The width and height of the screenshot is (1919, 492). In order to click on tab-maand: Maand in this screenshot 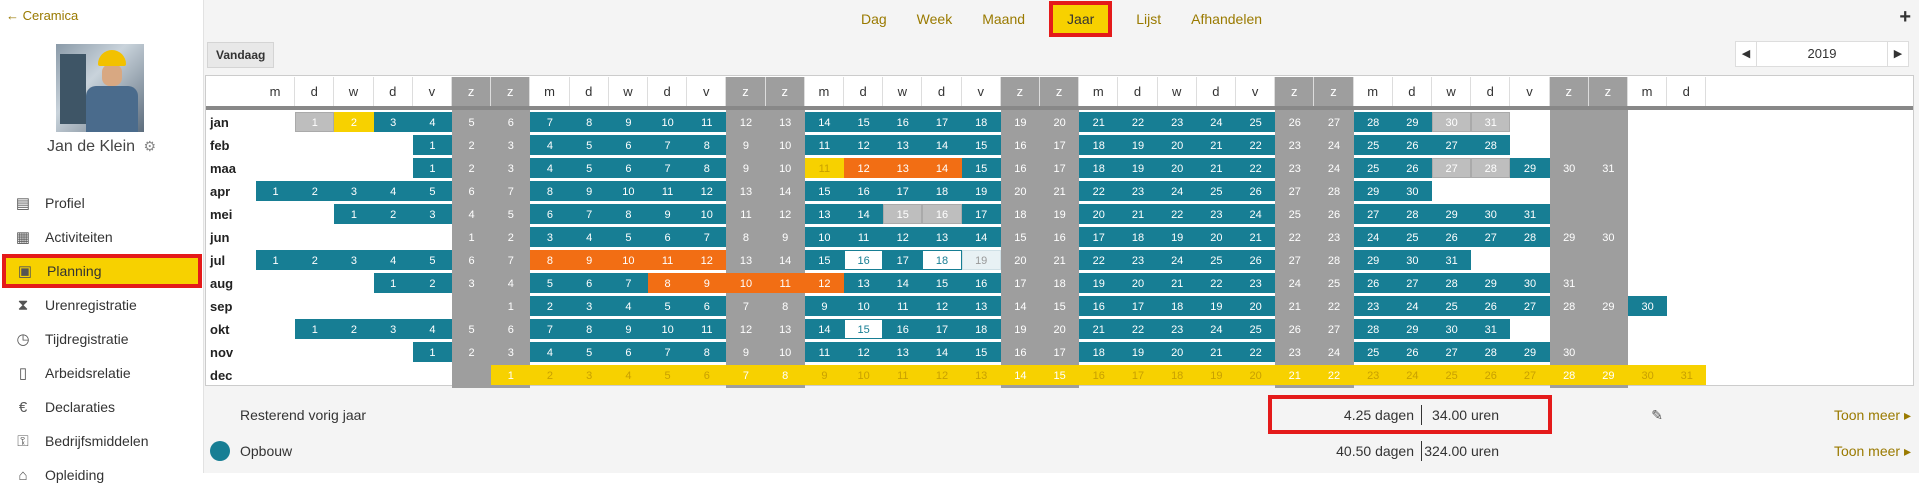, I will do `click(1003, 19)`.